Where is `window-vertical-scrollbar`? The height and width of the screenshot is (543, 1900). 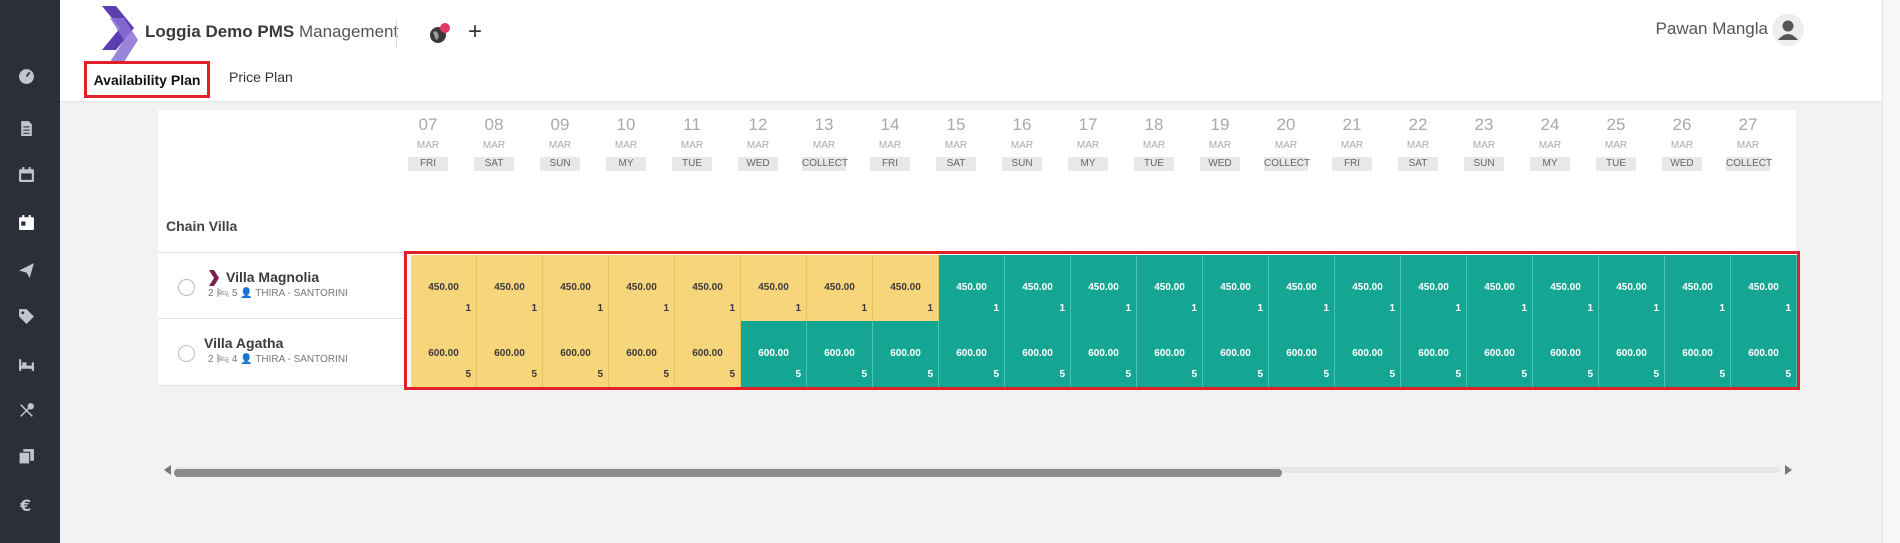 window-vertical-scrollbar is located at coordinates (1891, 271).